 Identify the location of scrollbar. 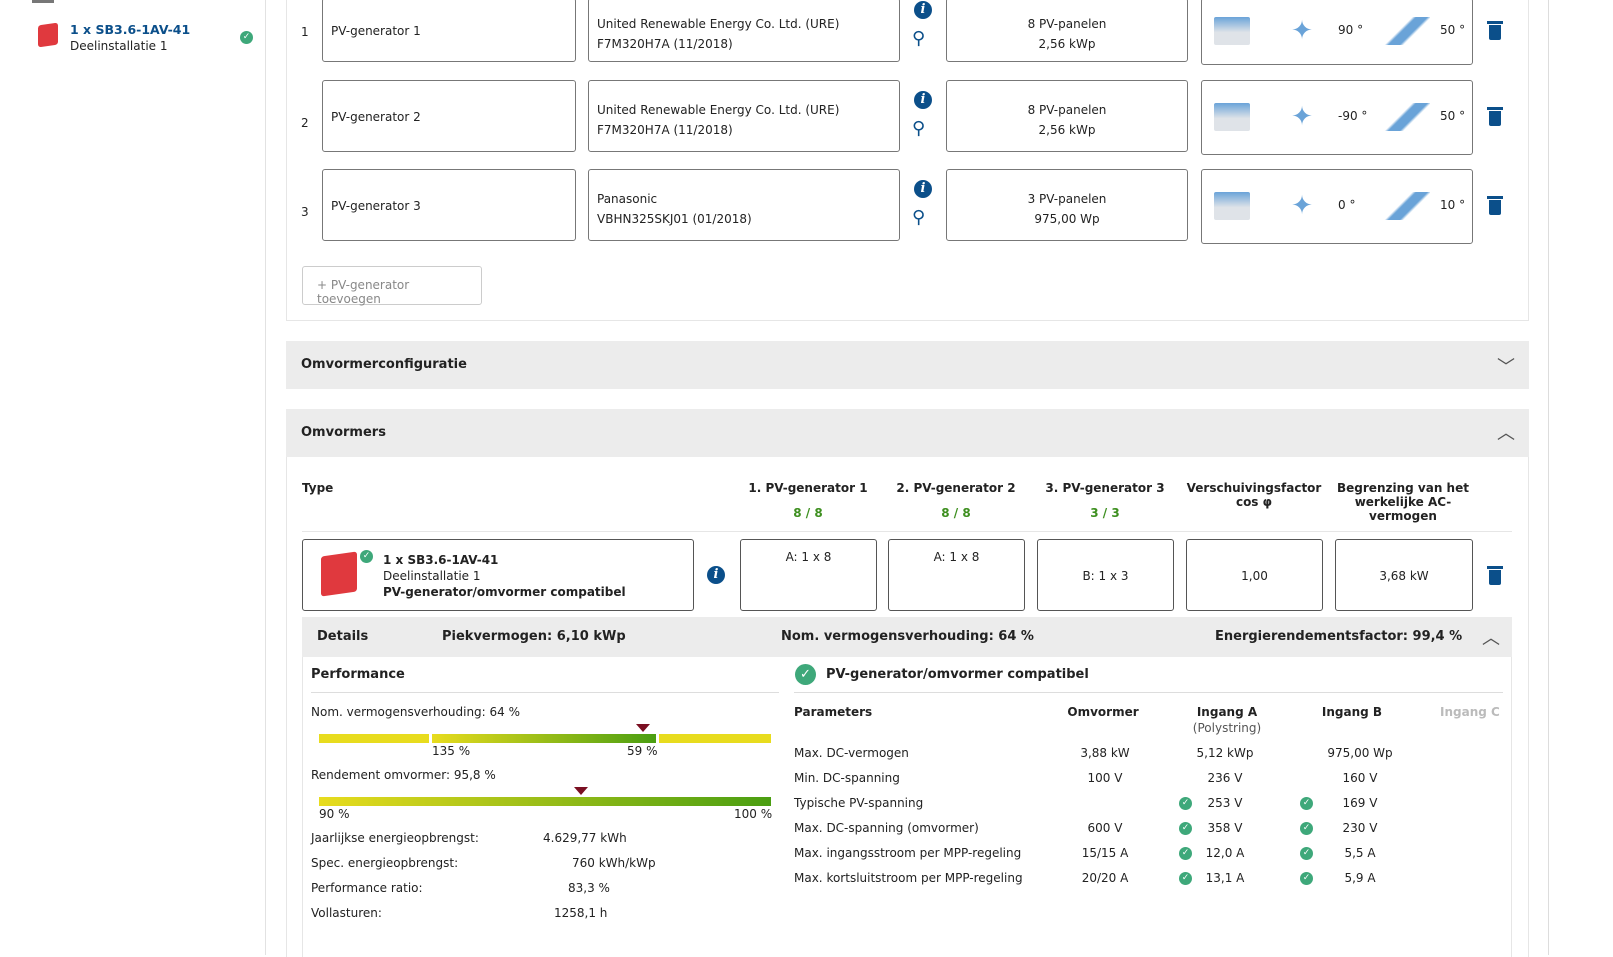
(1548, 477).